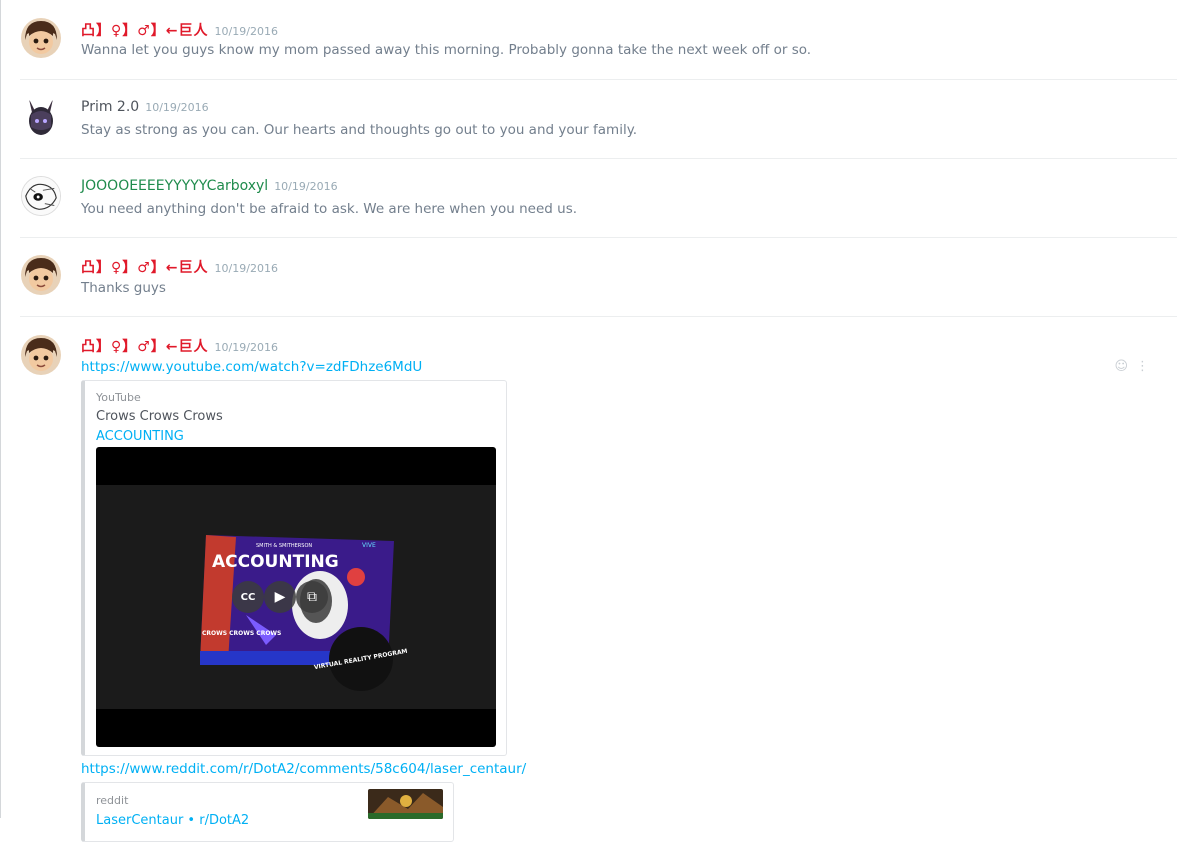 Image resolution: width=1184 pixels, height=842 pixels. Describe the element at coordinates (369, 545) in the screenshot. I see `thumbnail-logo: VIVE` at that location.